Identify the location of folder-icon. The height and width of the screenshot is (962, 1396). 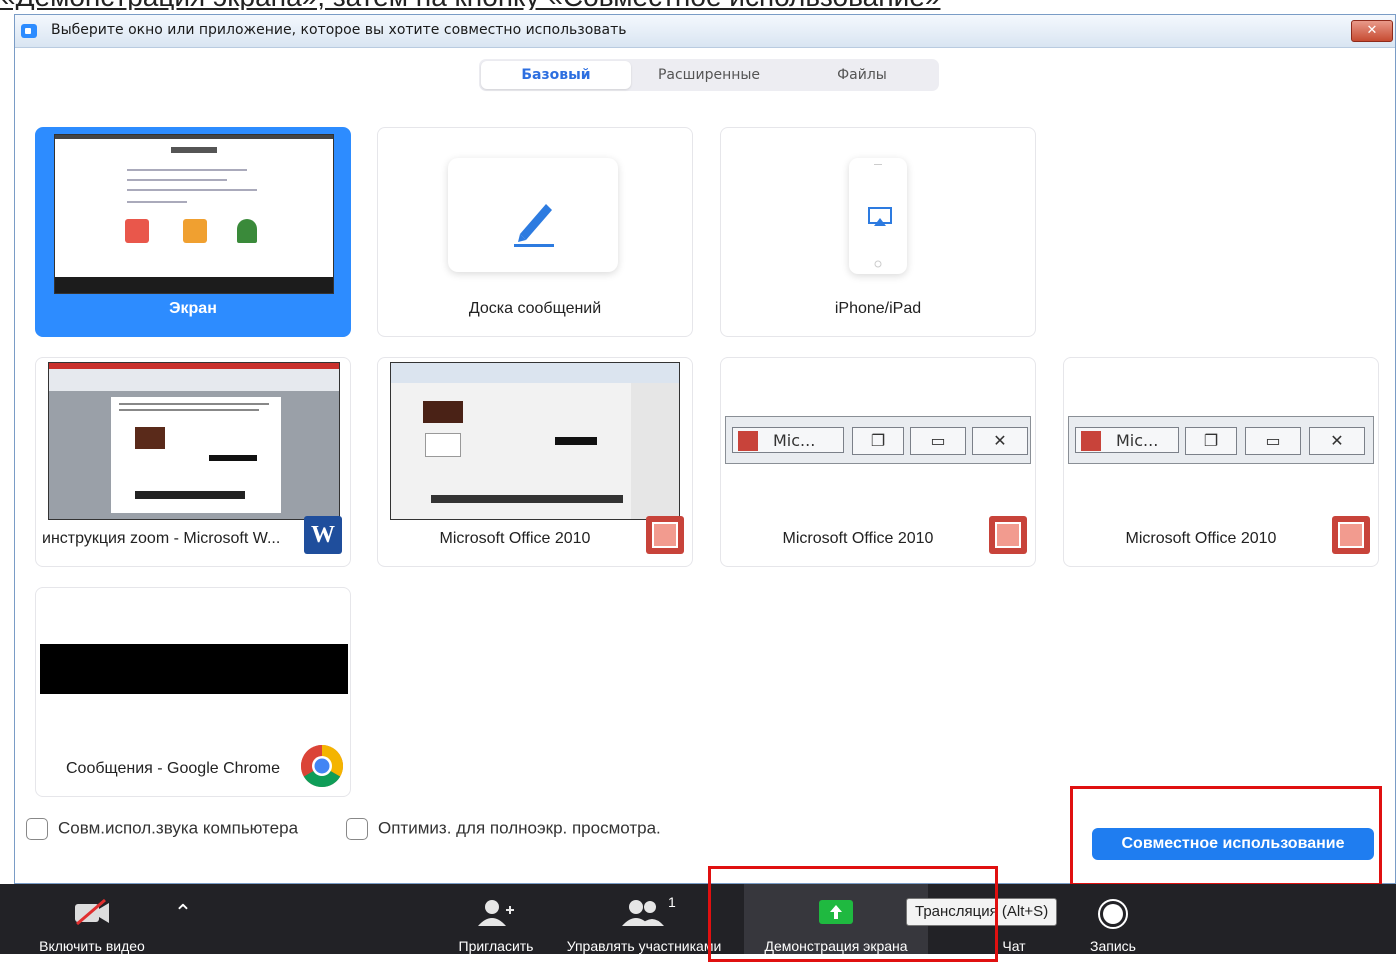
(195, 231).